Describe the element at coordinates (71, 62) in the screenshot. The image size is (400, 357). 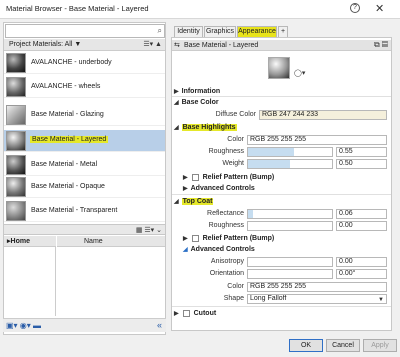
I see `material-name: AVALANCHE - underbody` at that location.